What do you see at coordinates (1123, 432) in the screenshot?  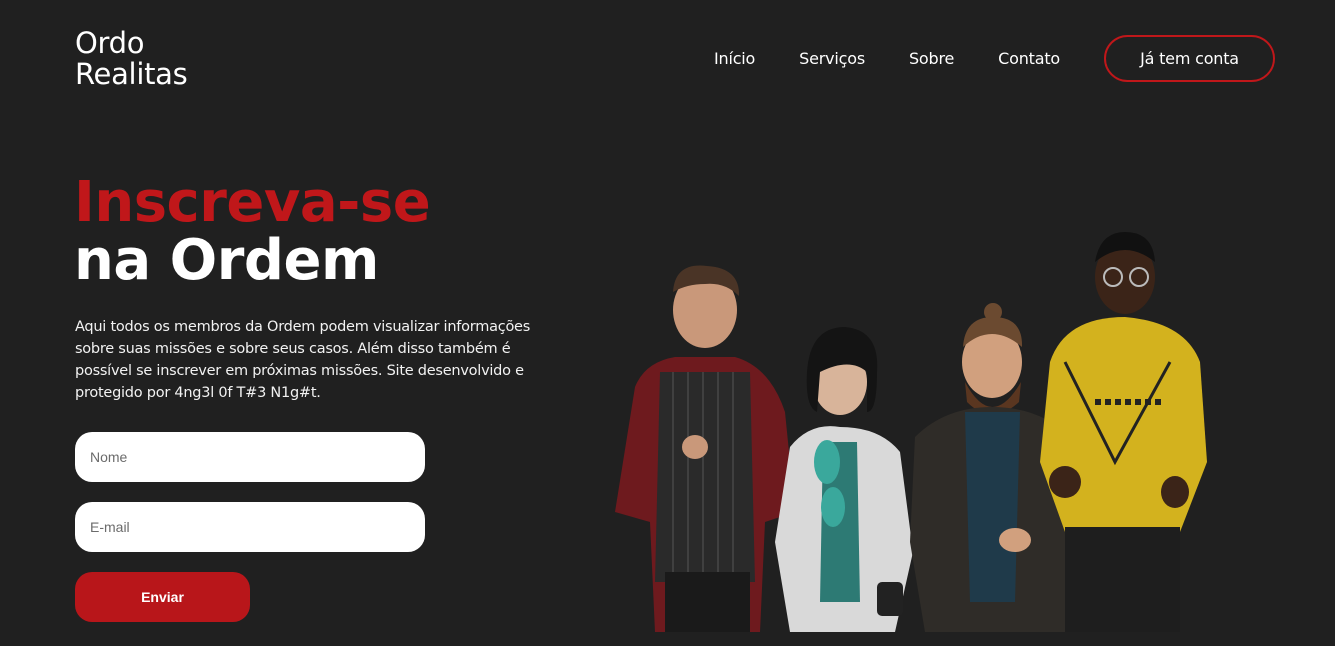 I see `agent-yellow-hoodie-figure` at bounding box center [1123, 432].